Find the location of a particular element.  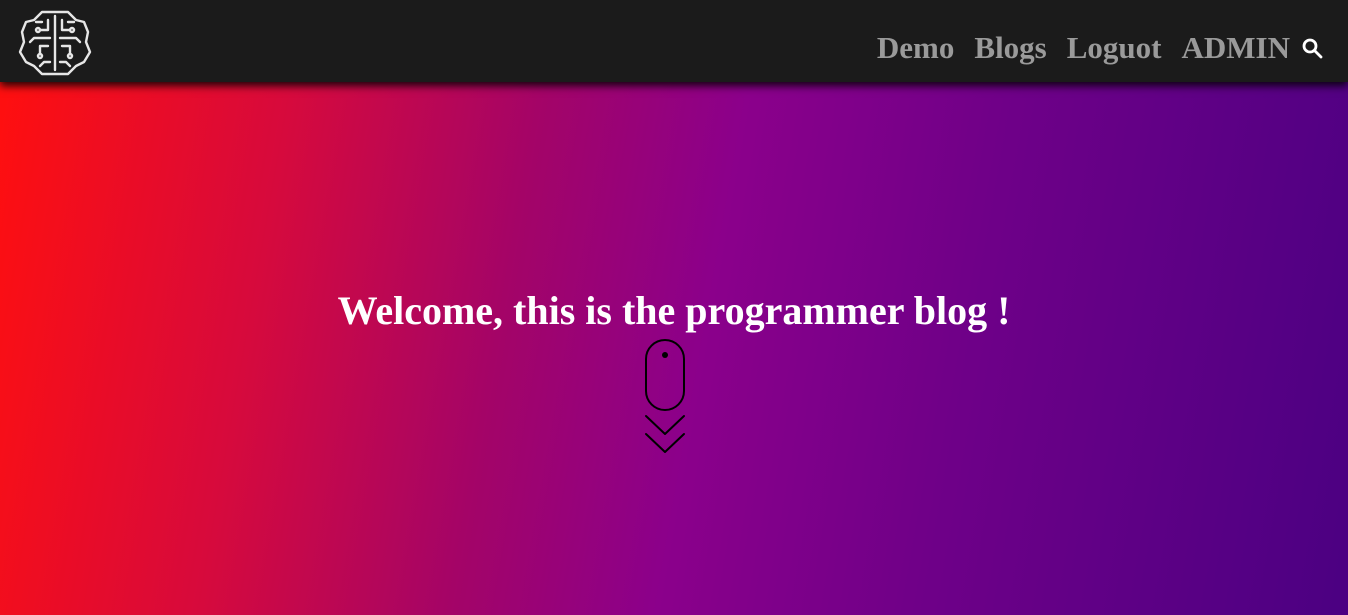

nav-link-admin: ADMIN is located at coordinates (1236, 48).